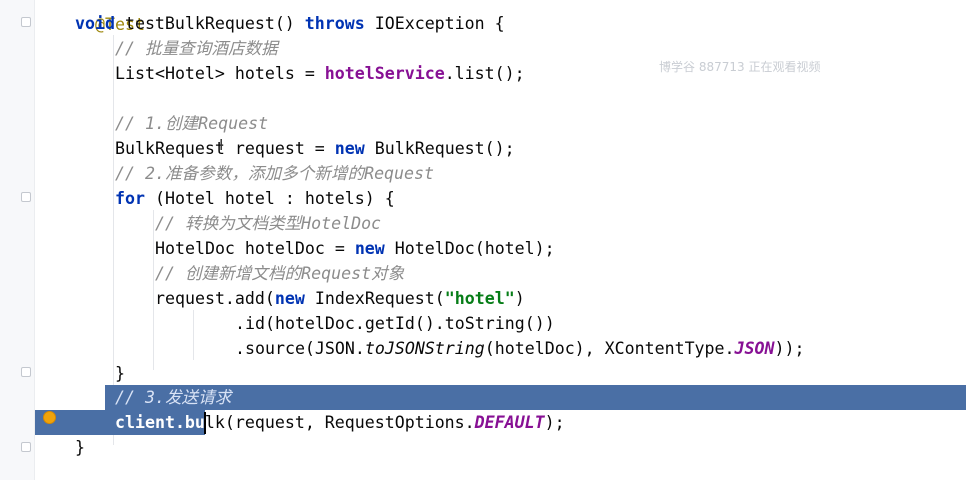  Describe the element at coordinates (560, 248) in the screenshot. I see `code-line: HotelDoc hotelDoc = new HotelDoc(hotel);` at that location.